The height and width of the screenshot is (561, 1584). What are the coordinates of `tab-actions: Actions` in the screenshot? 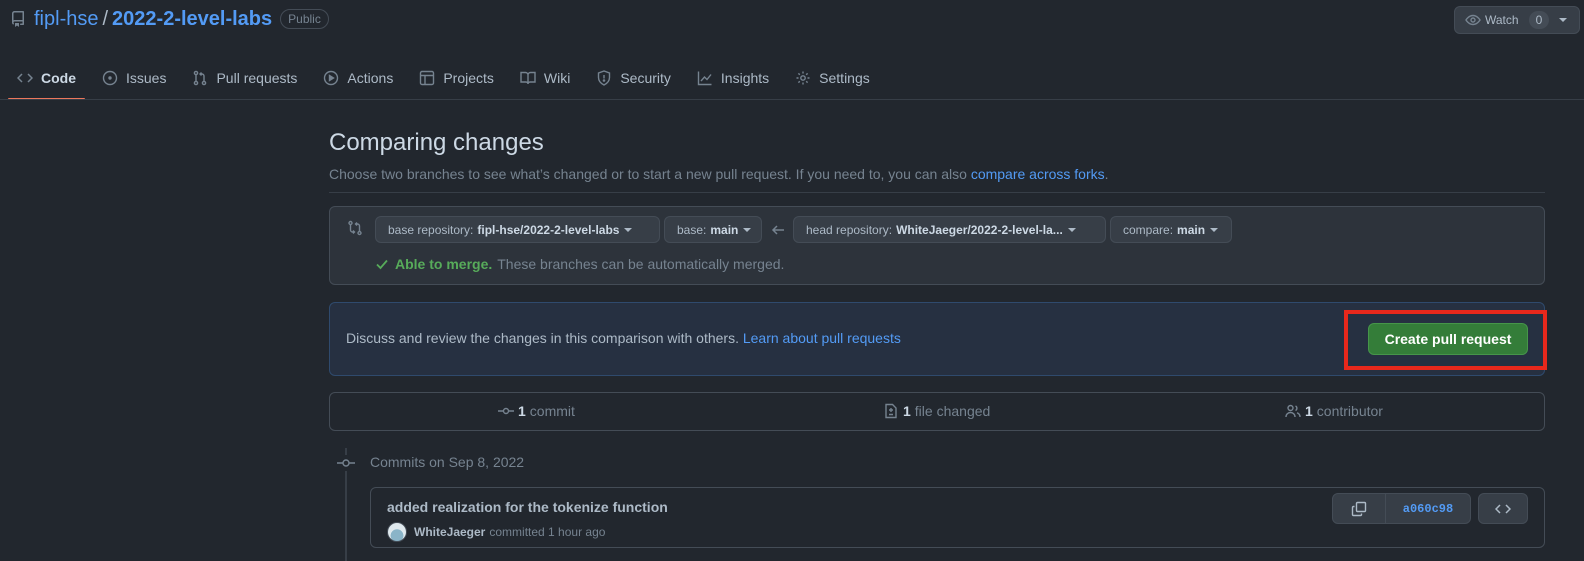 It's located at (358, 78).